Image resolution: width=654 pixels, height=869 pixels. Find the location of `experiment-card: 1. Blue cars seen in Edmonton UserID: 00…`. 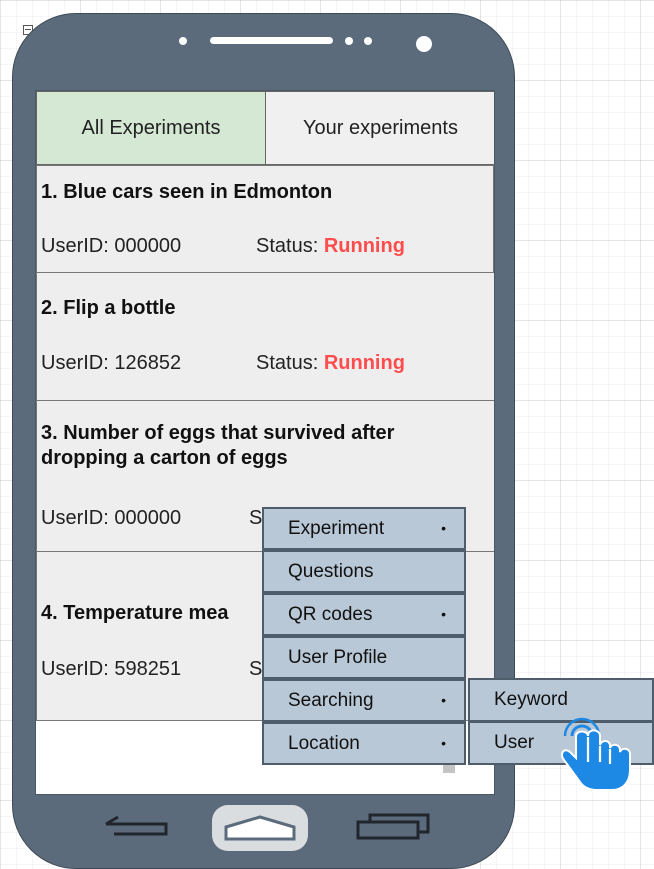

experiment-card: 1. Blue cars seen in Edmonton UserID: 00… is located at coordinates (265, 219).